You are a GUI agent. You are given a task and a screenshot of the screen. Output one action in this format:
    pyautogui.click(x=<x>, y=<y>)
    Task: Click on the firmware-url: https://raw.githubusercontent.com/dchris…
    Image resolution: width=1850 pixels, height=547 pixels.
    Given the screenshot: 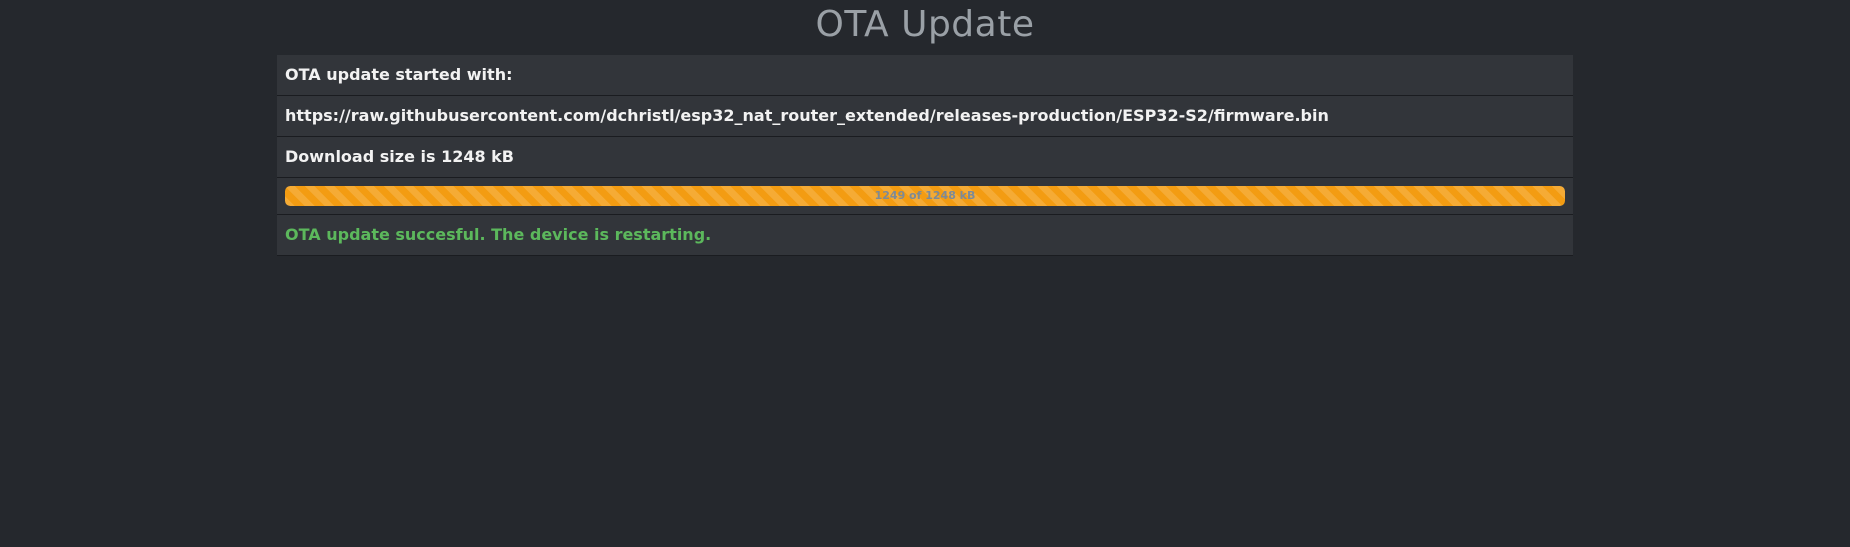 What is the action you would take?
    pyautogui.click(x=925, y=116)
    